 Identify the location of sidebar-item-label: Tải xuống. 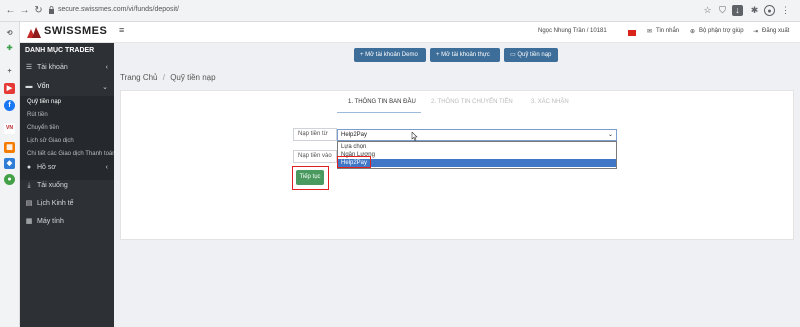
(52, 185).